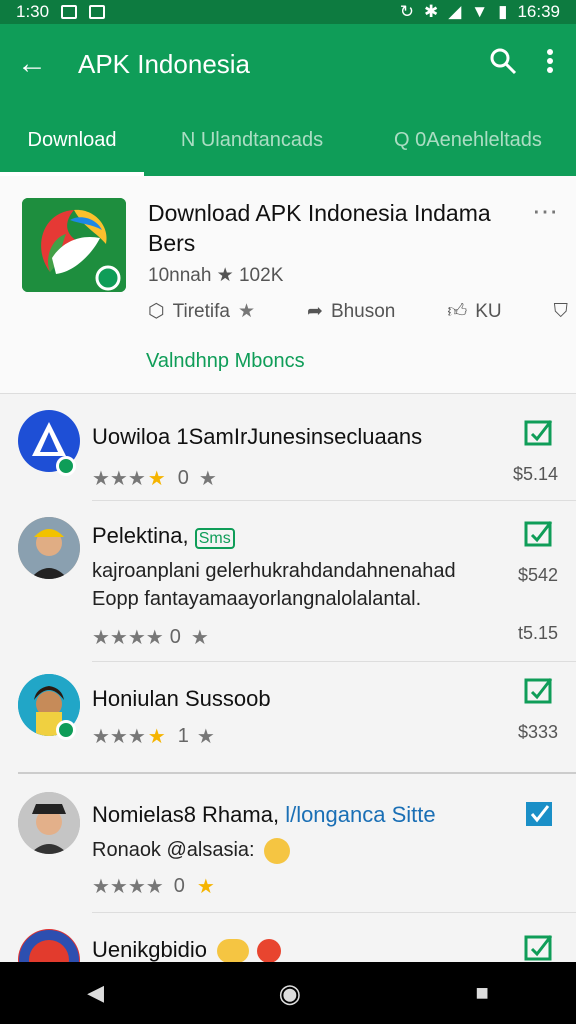 The image size is (576, 1024). I want to click on item-tag-link: l/longanca Sitte, so click(360, 814).